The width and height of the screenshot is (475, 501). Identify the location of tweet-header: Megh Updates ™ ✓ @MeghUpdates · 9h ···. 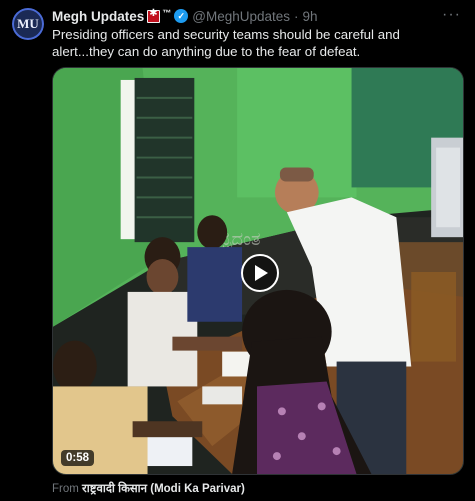
(256, 15).